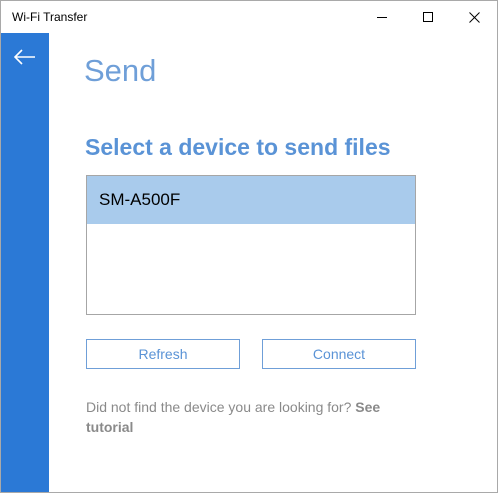 The height and width of the screenshot is (493, 498). Describe the element at coordinates (50, 17) in the screenshot. I see `window-title: Wi-Fi Transfer` at that location.